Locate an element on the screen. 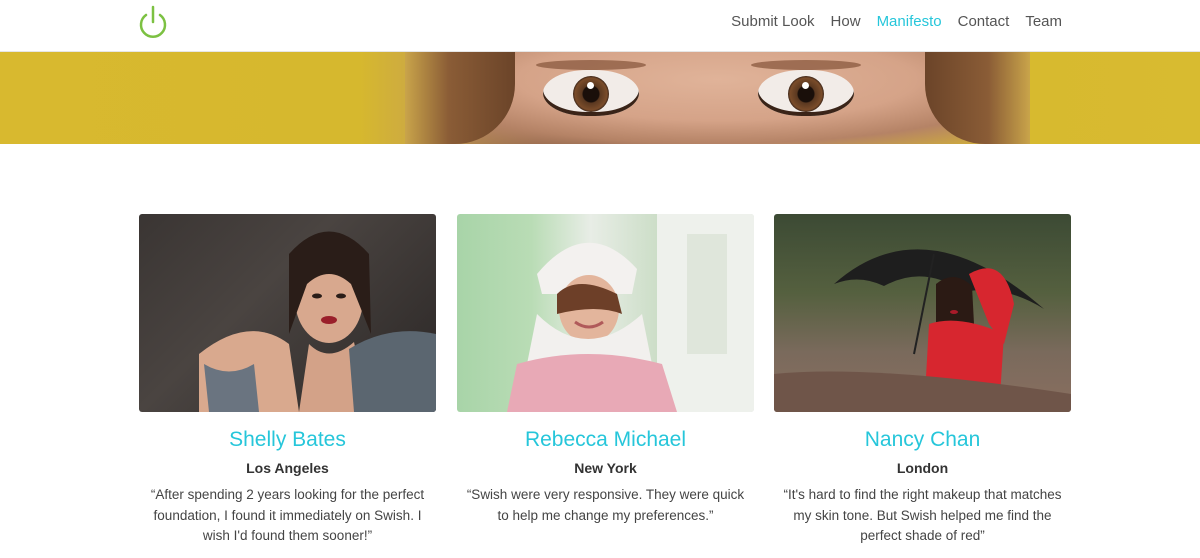 This screenshot has width=1200, height=558. hero-brow-left is located at coordinates (591, 65).